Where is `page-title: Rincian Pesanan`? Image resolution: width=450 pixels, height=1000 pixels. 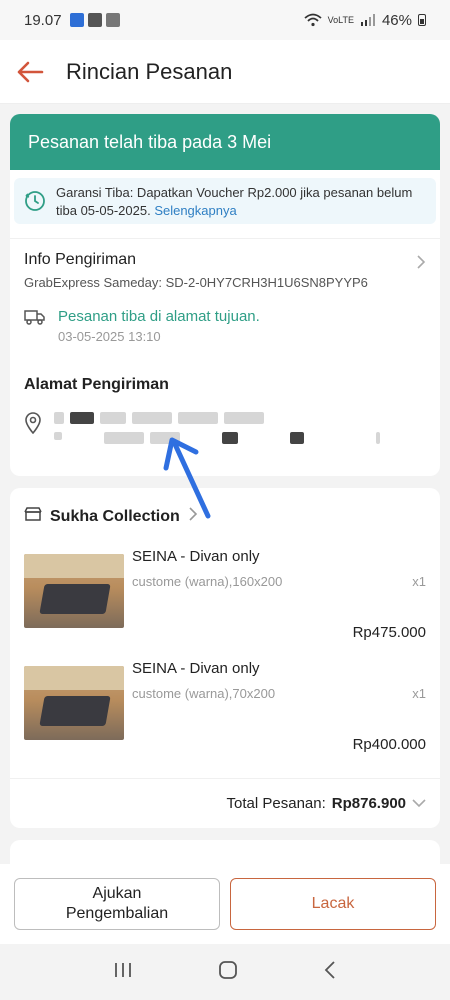
page-title: Rincian Pesanan is located at coordinates (149, 71).